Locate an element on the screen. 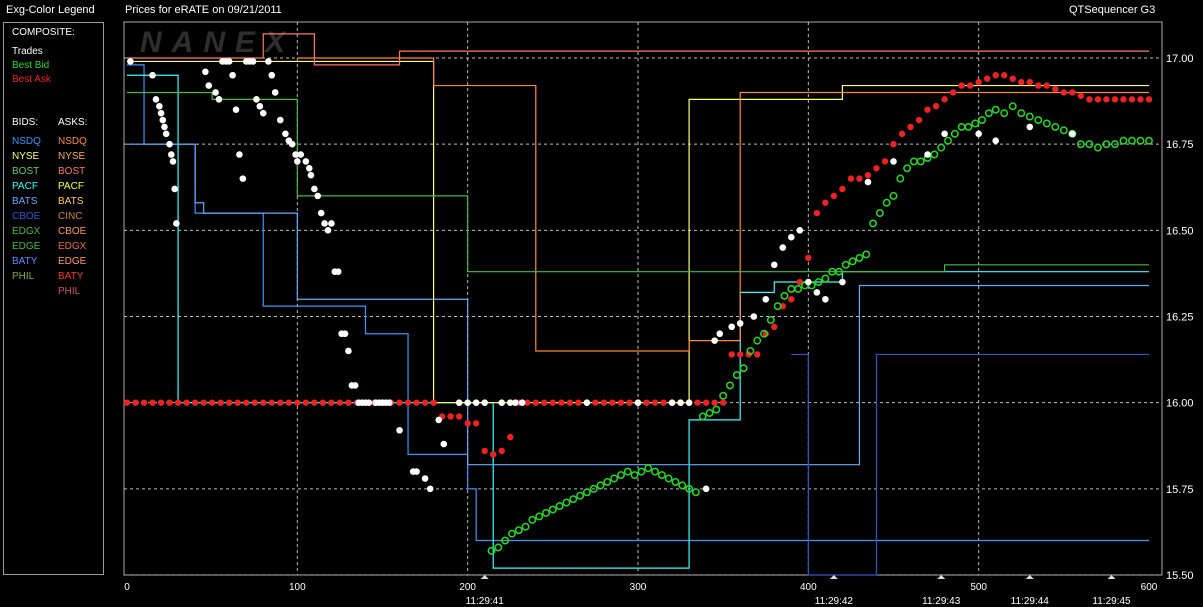  x-tick-label: 600 is located at coordinates (1149, 587).